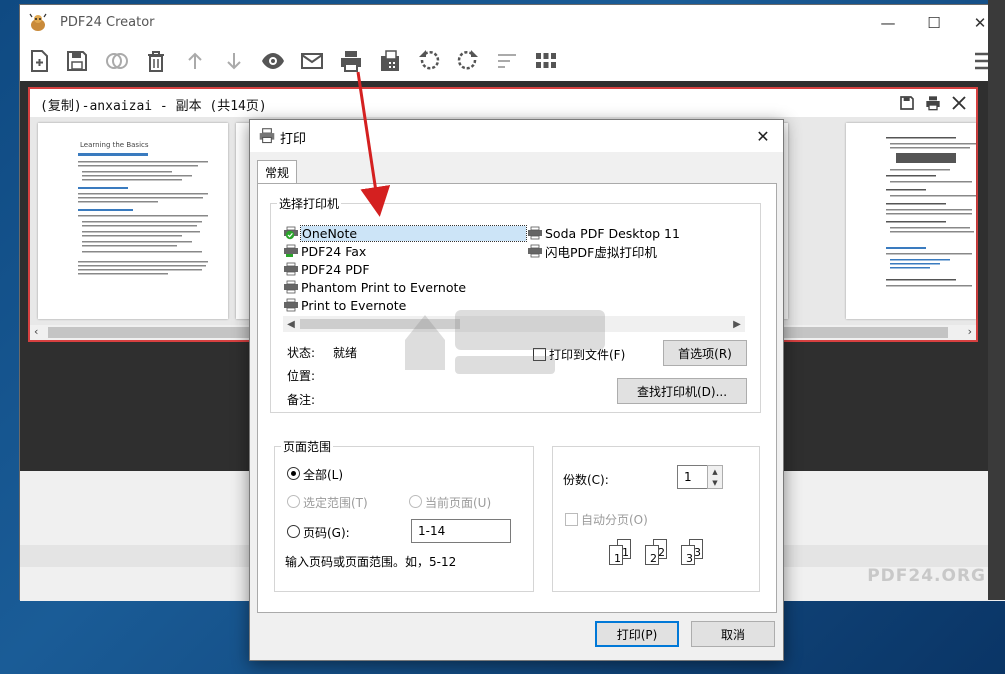 Image resolution: width=1005 pixels, height=674 pixels. Describe the element at coordinates (586, 480) in the screenshot. I see `copies-label: 份数(C):` at that location.